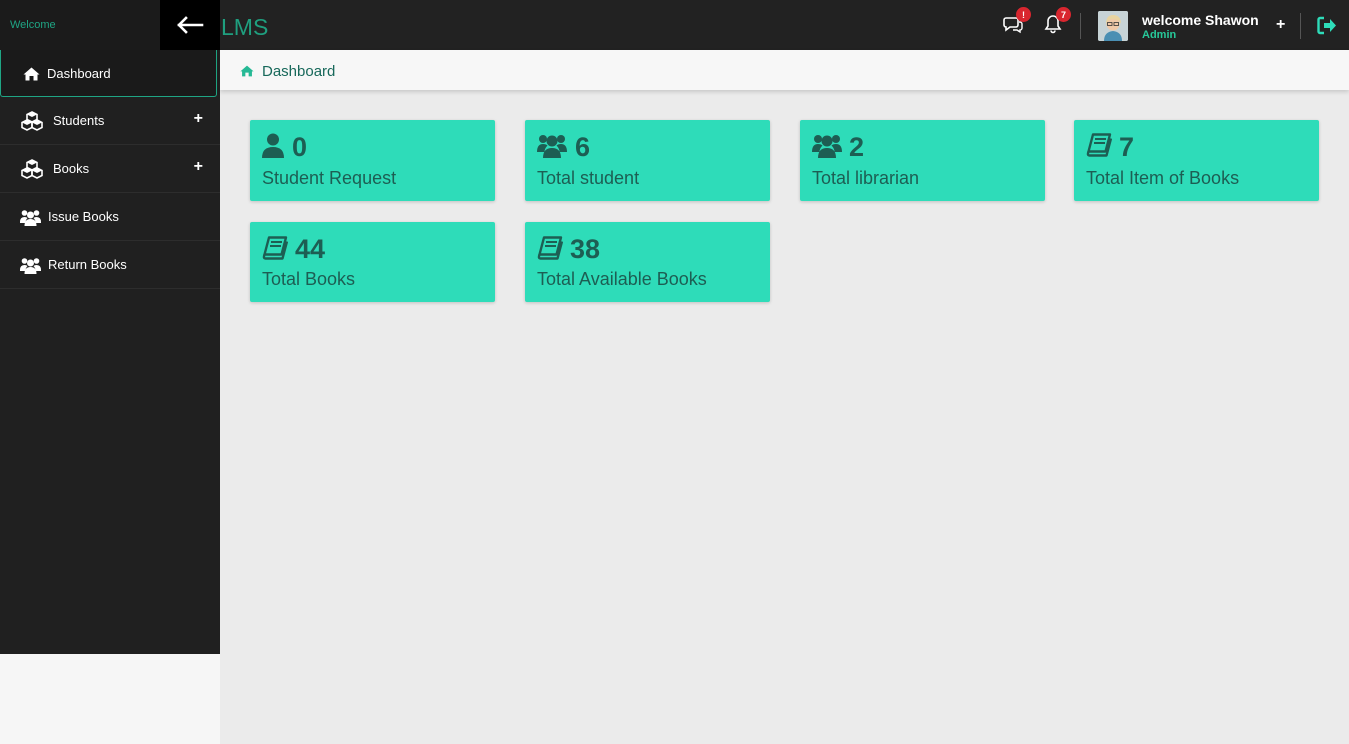  Describe the element at coordinates (1127, 147) in the screenshot. I see `stat-value: 7` at that location.